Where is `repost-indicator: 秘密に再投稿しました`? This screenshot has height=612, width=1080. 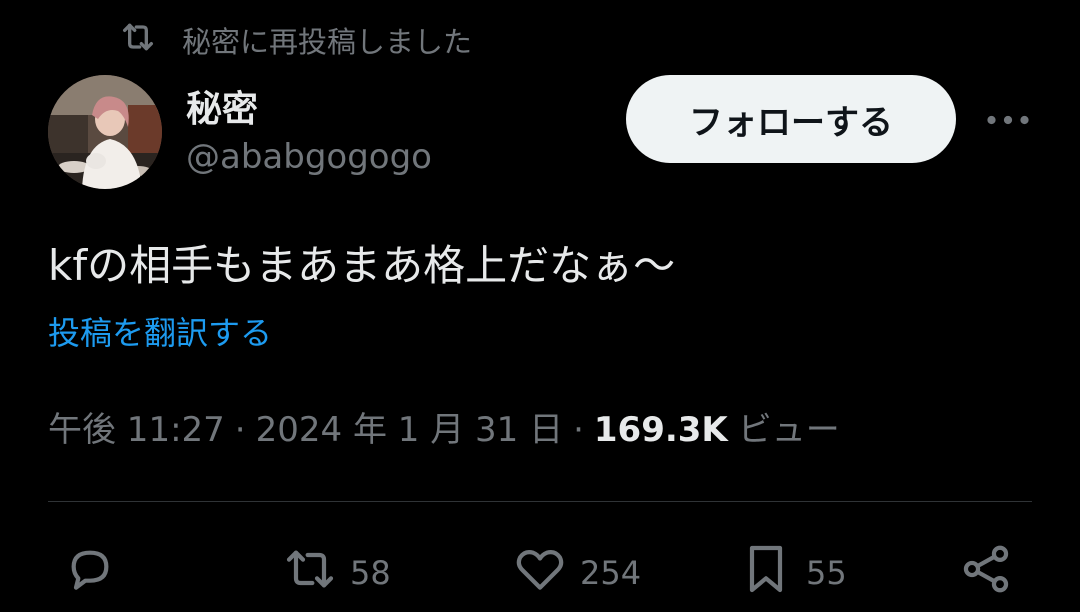 repost-indicator: 秘密に再投稿しました is located at coordinates (295, 40).